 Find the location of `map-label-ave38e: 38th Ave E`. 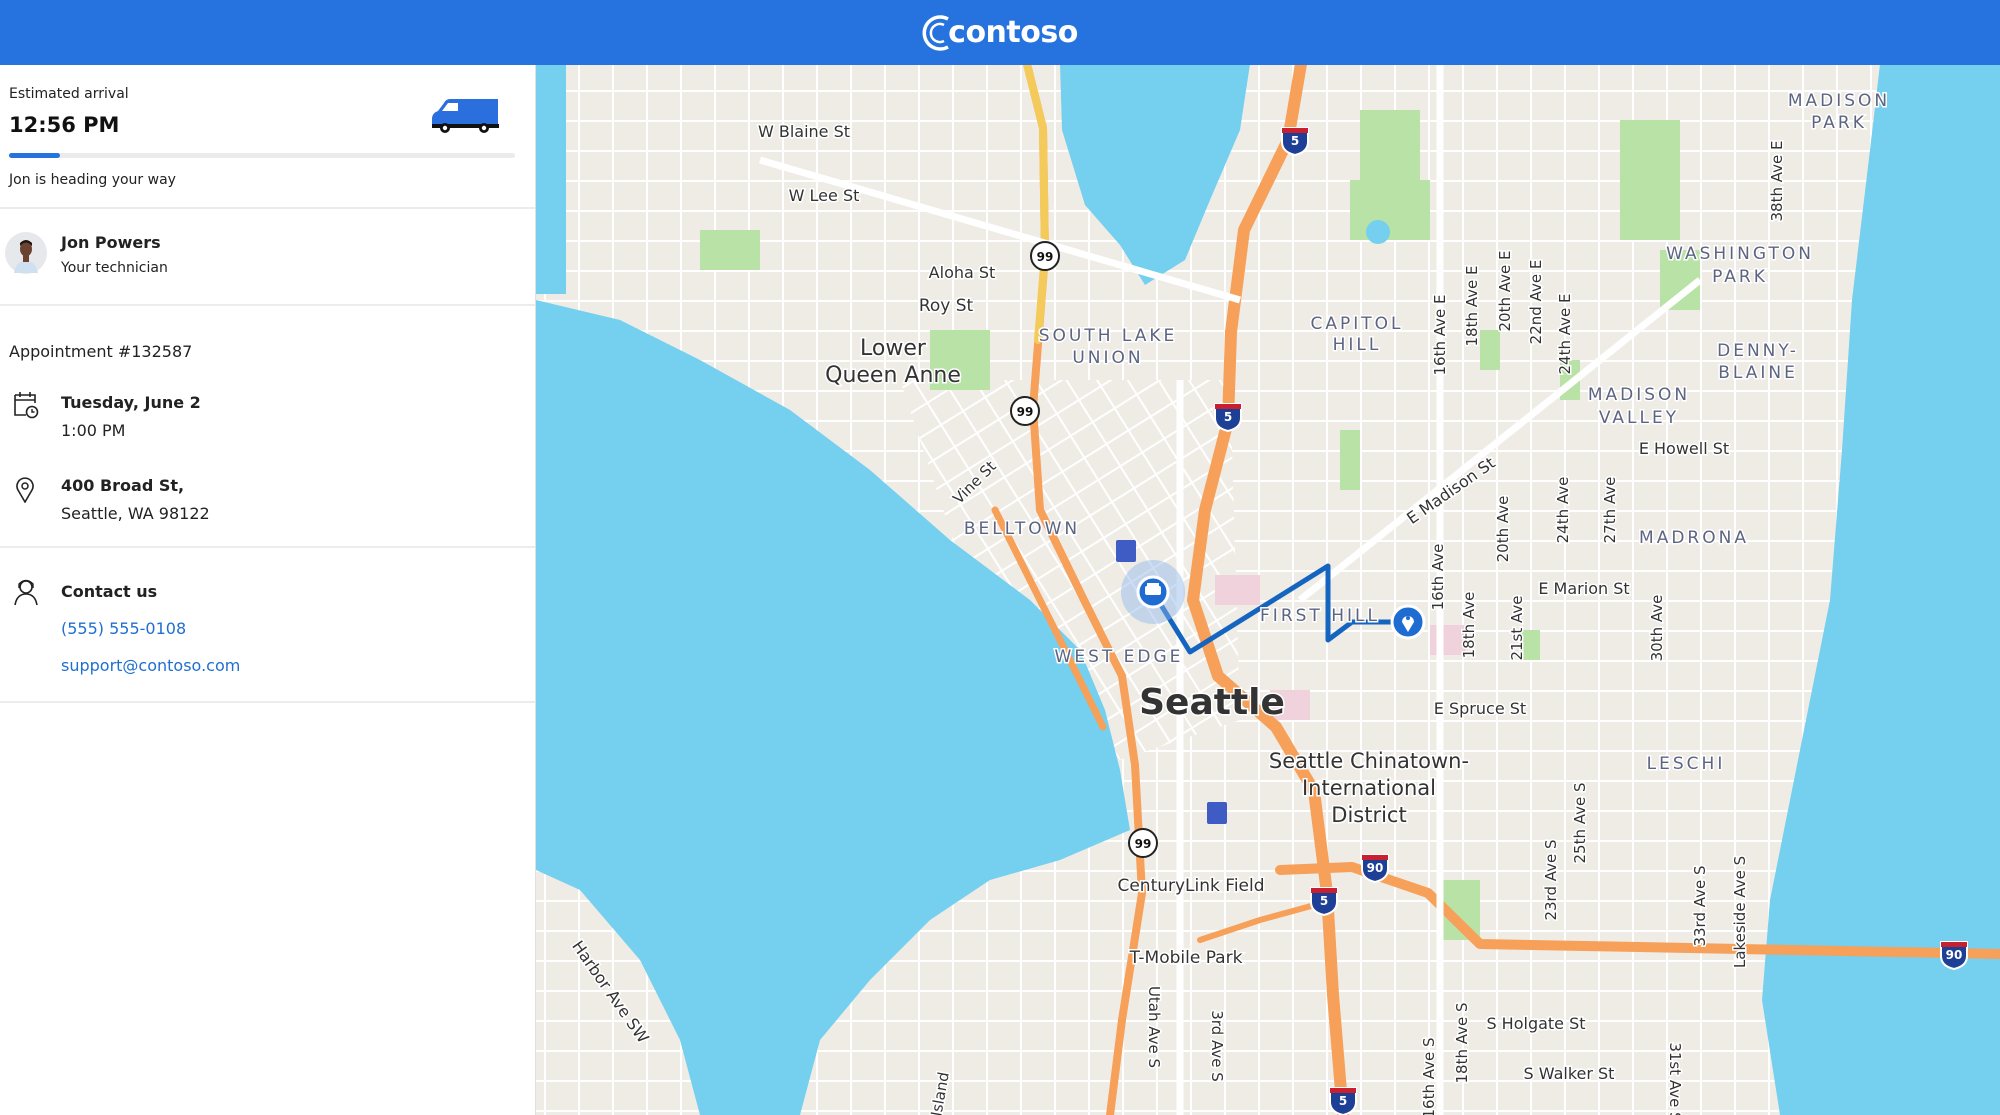

map-label-ave38e: 38th Ave E is located at coordinates (1777, 181).